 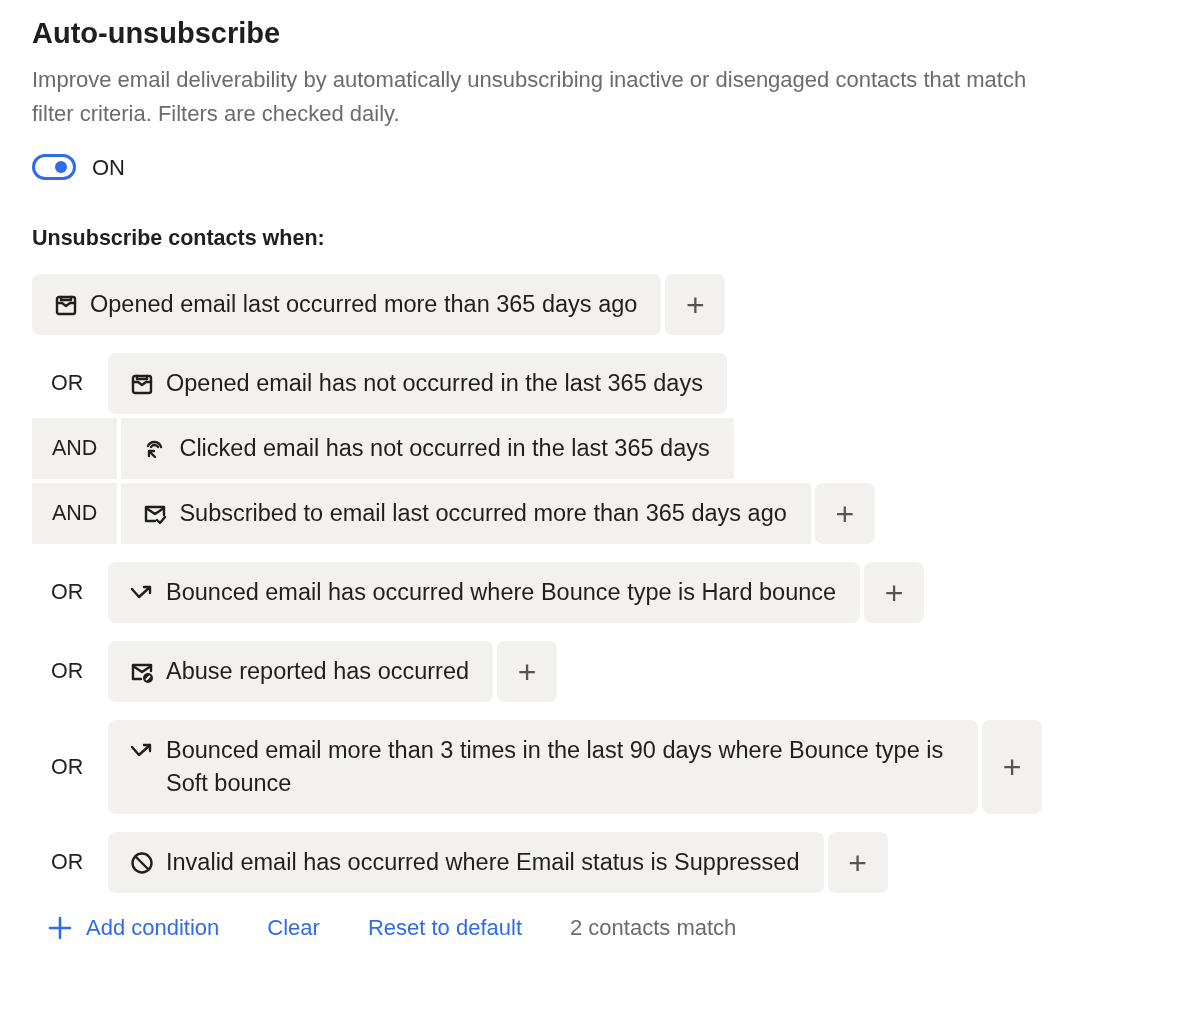 What do you see at coordinates (555, 767) in the screenshot?
I see `condition-text: Bounced email more than 3 times in the last 90 days where Bounce type is Soft bounce` at bounding box center [555, 767].